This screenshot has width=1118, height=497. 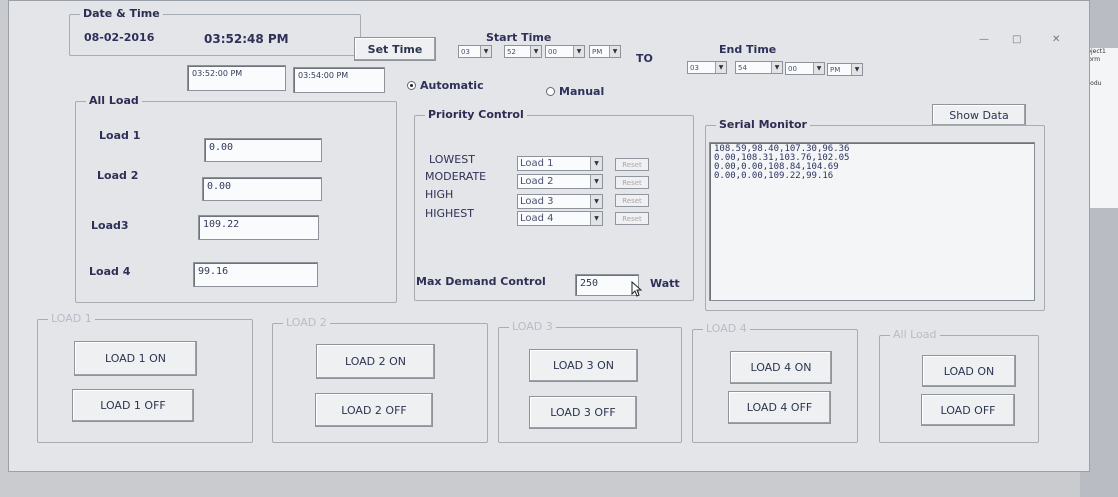 What do you see at coordinates (984, 39) in the screenshot?
I see `minimize-icon: —` at bounding box center [984, 39].